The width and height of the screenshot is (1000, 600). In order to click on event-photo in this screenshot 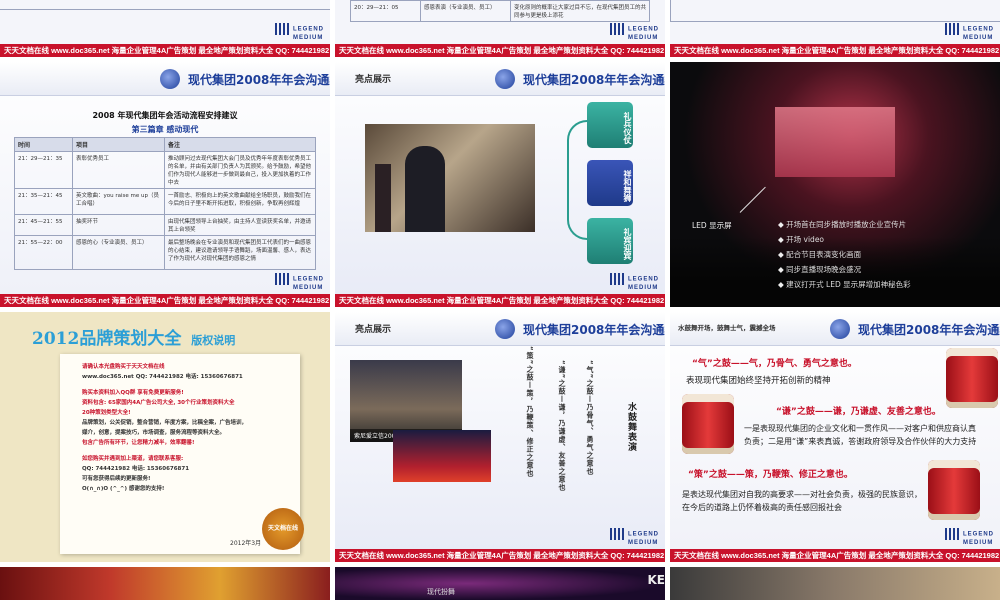, I will do `click(450, 178)`.